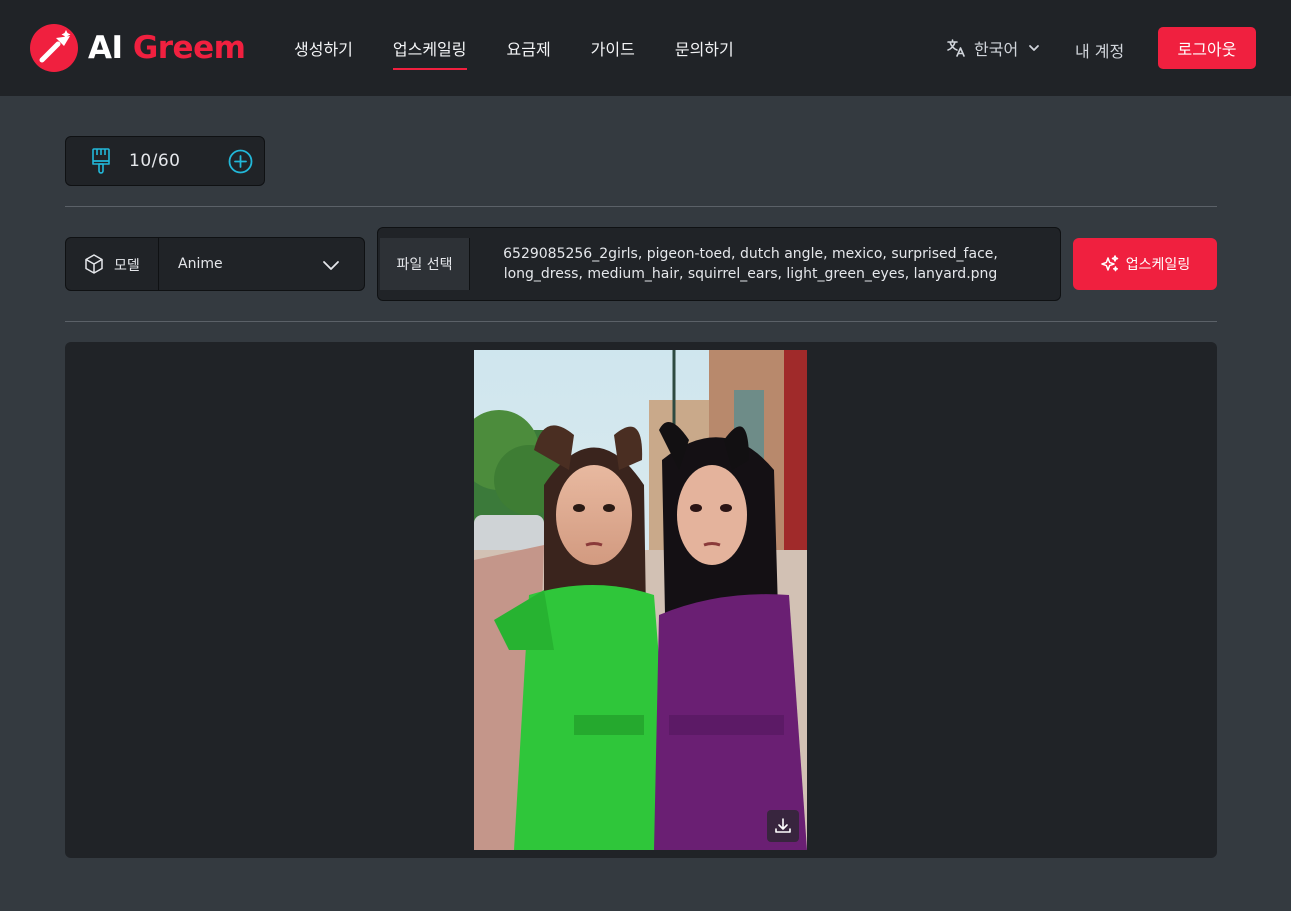 The height and width of the screenshot is (911, 1291). What do you see at coordinates (996, 49) in the screenshot?
I see `language-label: 한국어` at bounding box center [996, 49].